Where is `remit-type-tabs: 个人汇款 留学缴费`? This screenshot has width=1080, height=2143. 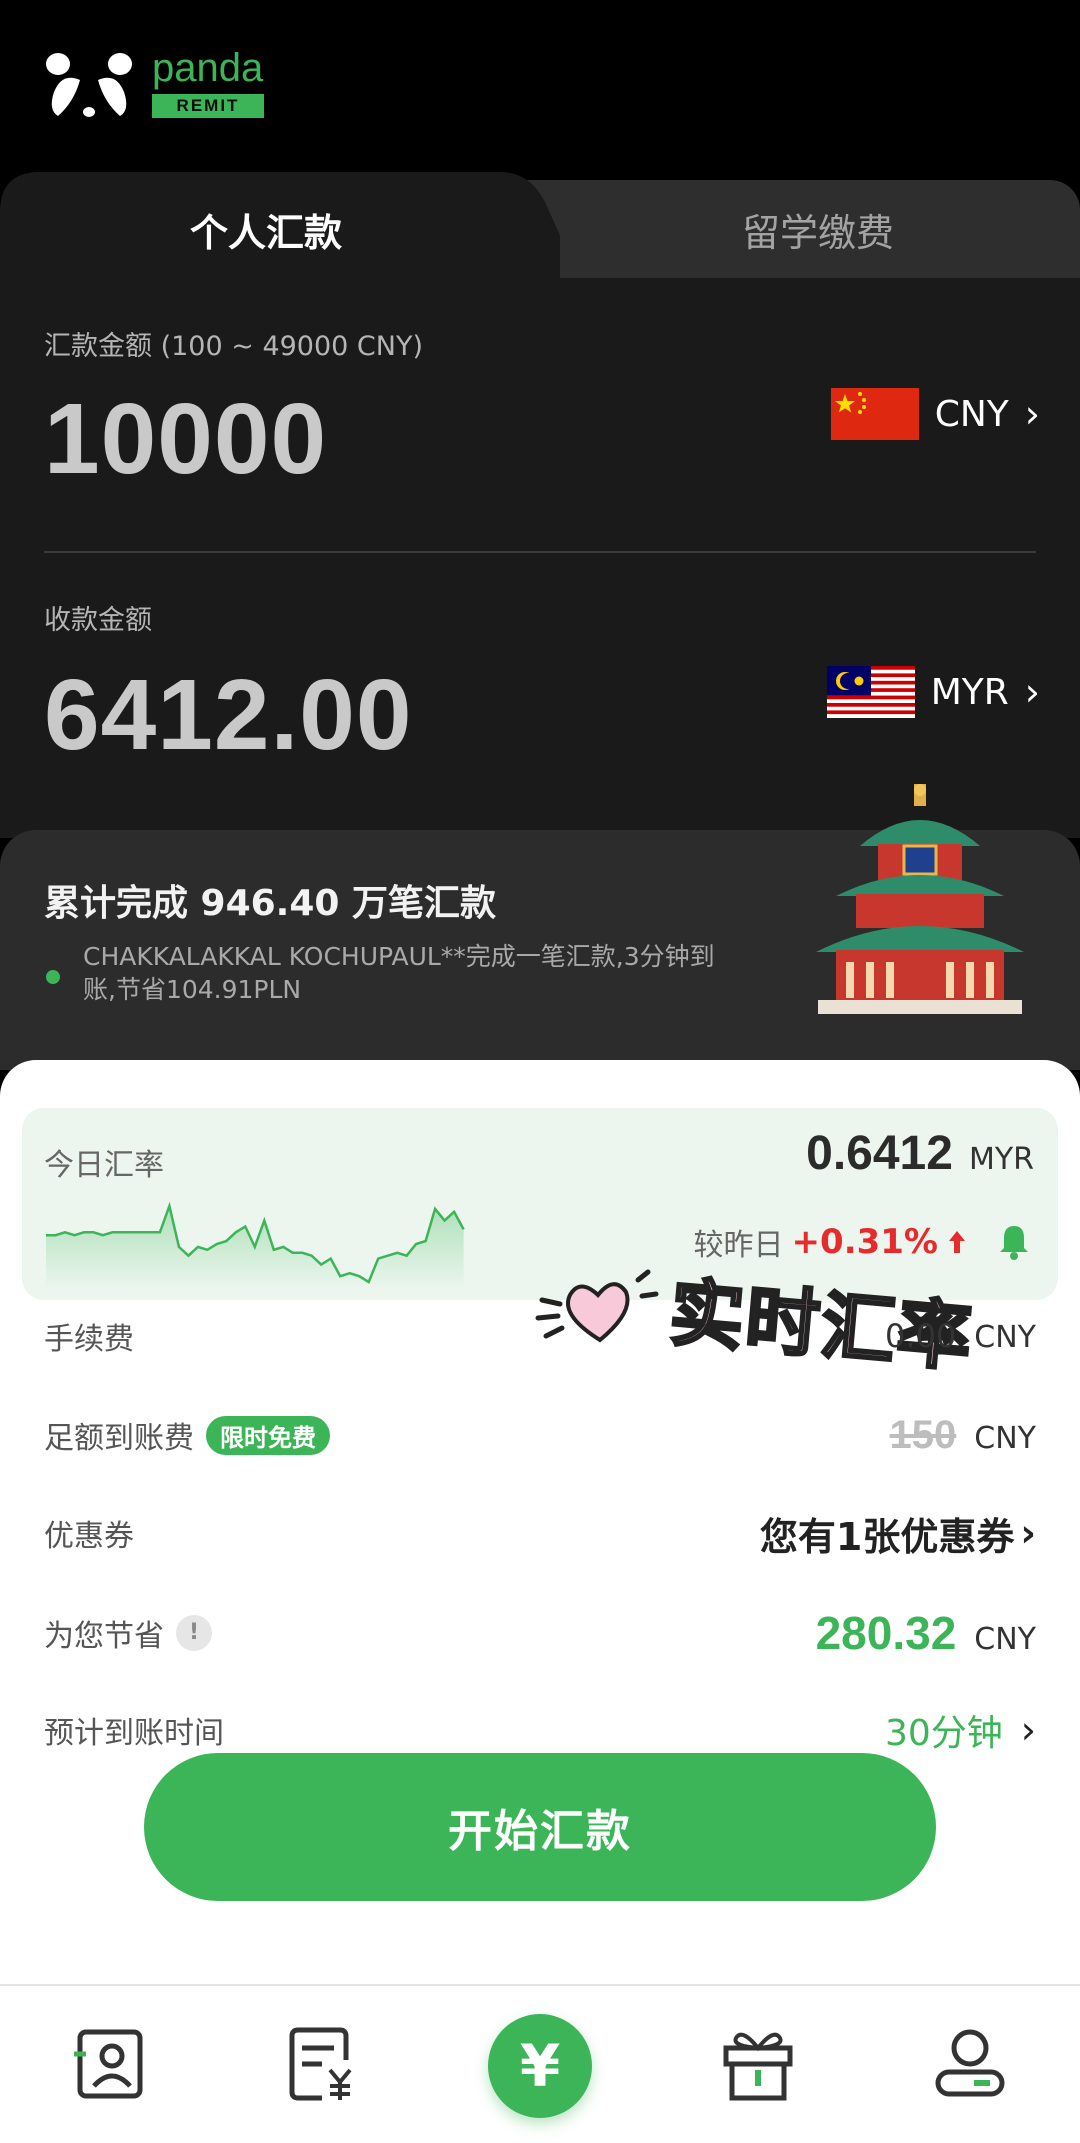 remit-type-tabs: 个人汇款 留学缴费 is located at coordinates (540, 226).